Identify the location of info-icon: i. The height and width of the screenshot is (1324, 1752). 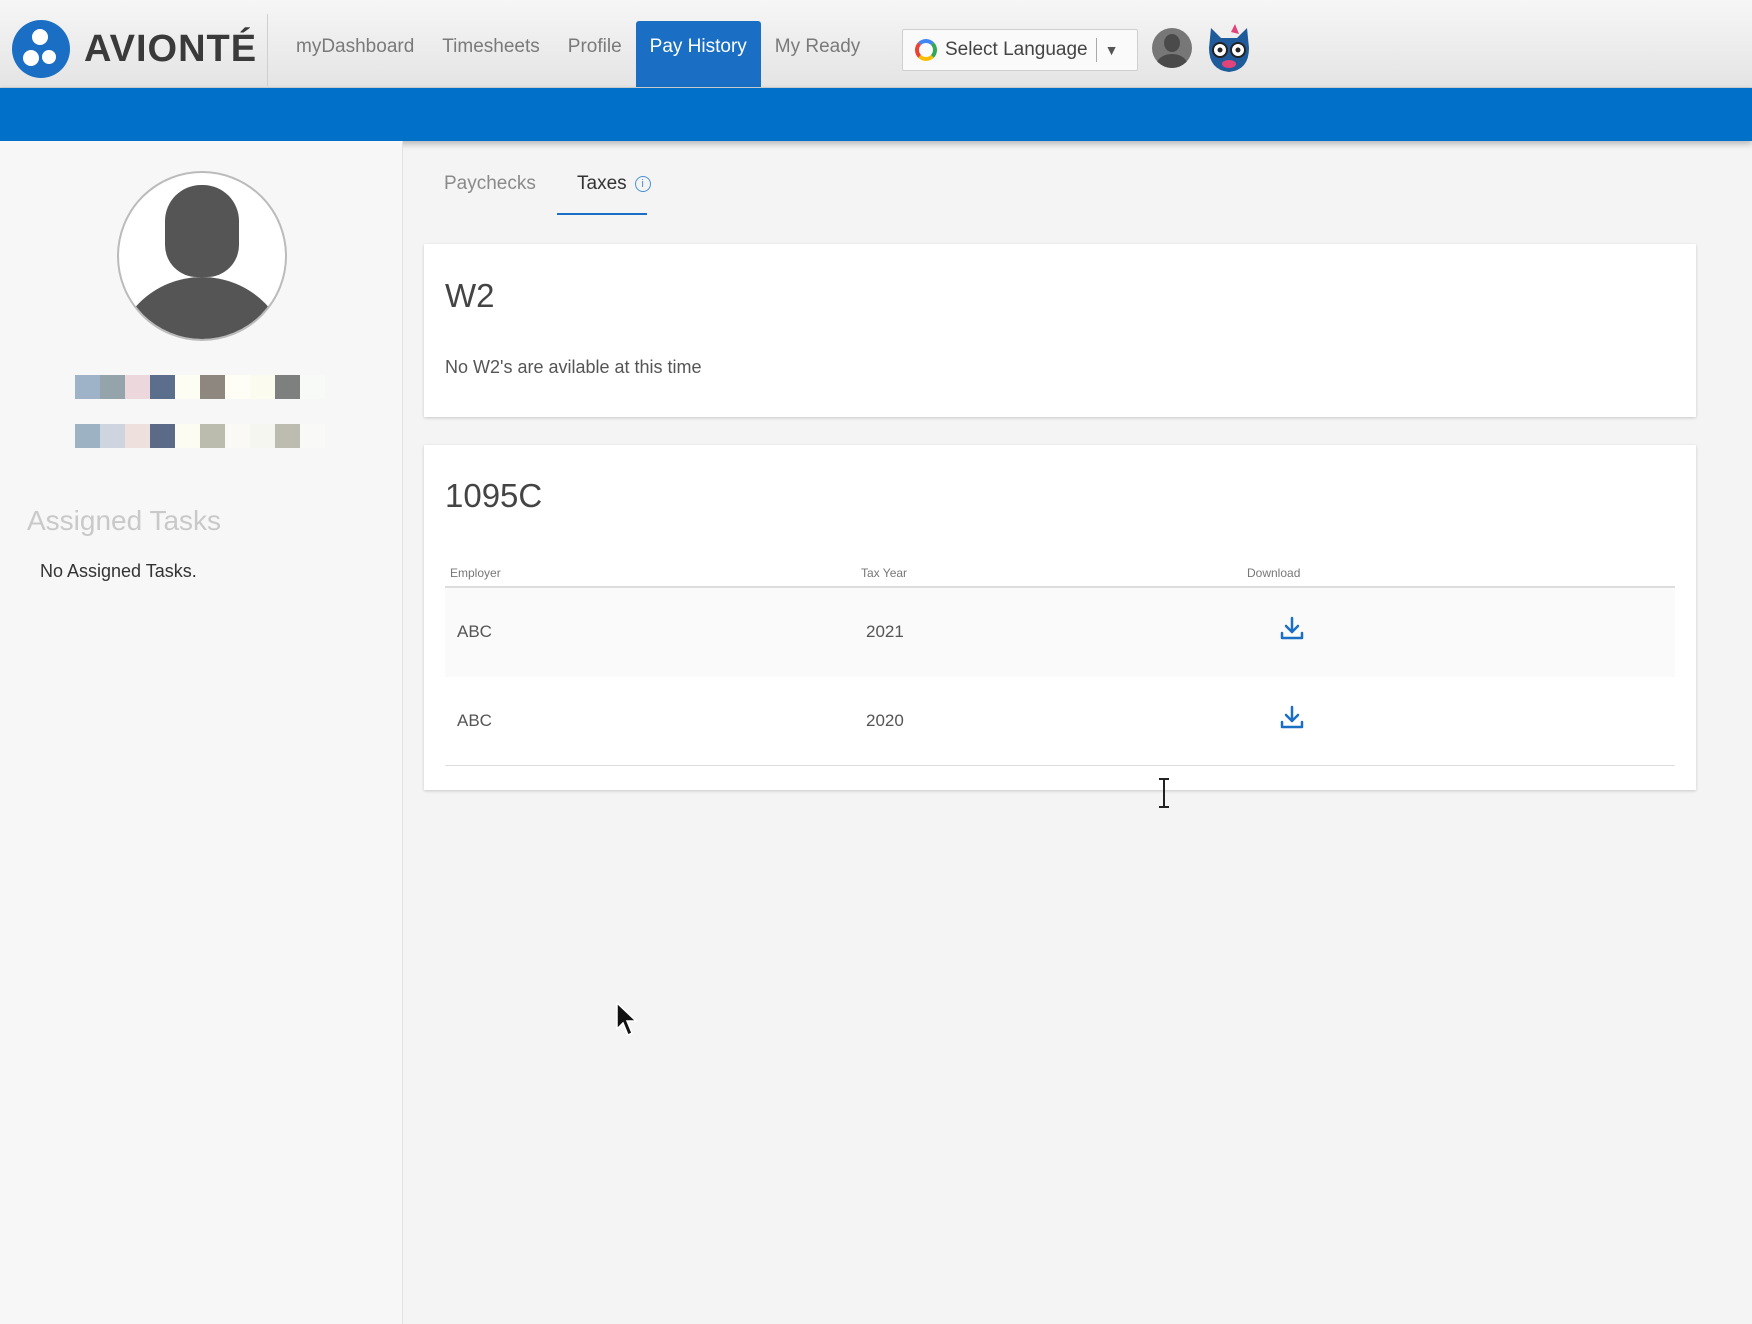
(642, 184).